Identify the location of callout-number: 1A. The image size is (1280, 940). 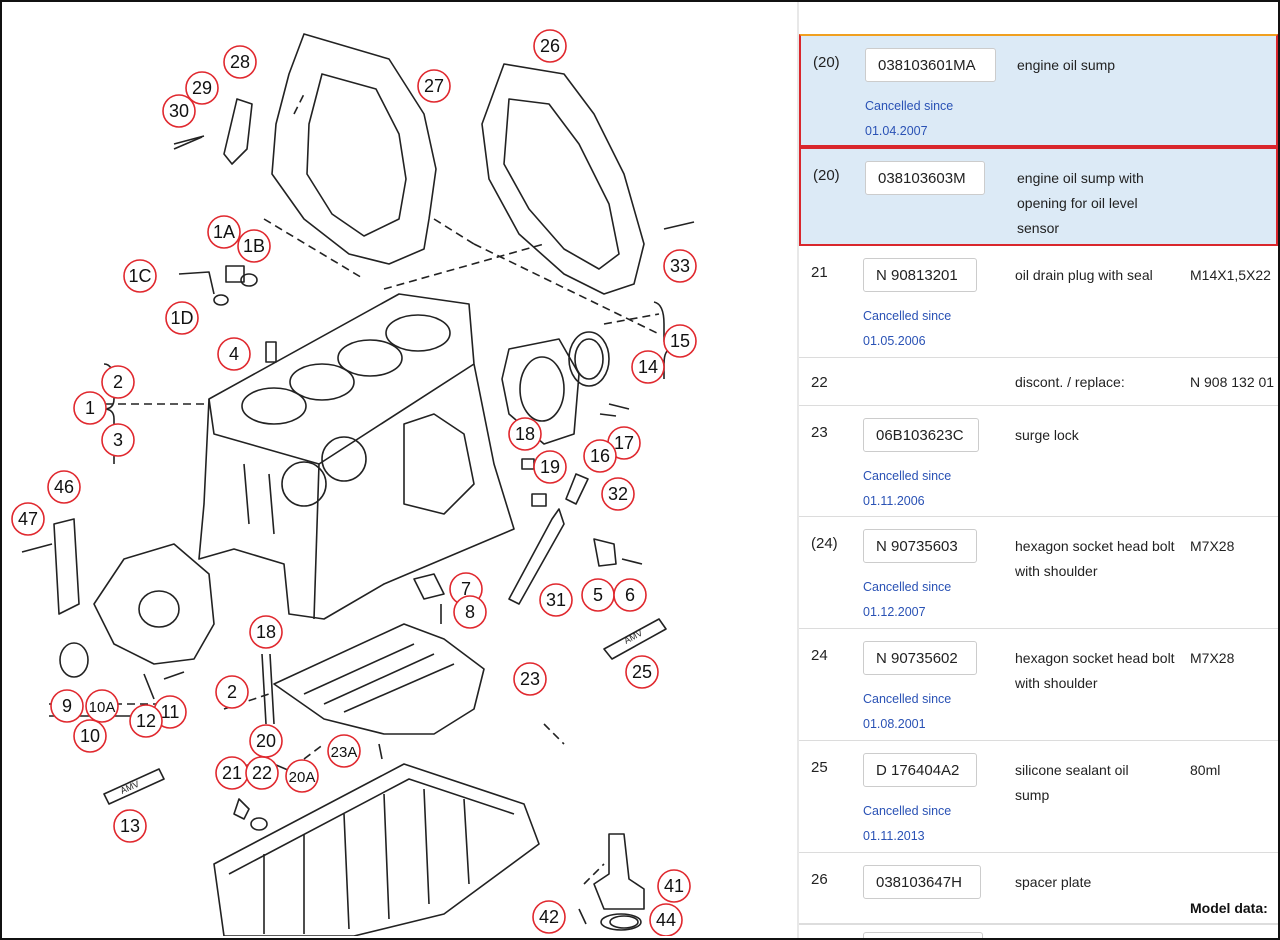
(224, 232).